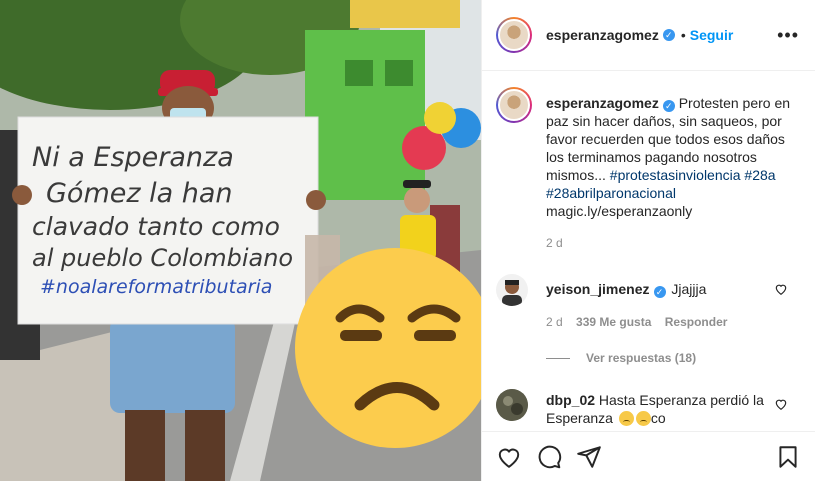  Describe the element at coordinates (619, 211) in the screenshot. I see `caption-link: magic.ly/esperanzaonly` at that location.